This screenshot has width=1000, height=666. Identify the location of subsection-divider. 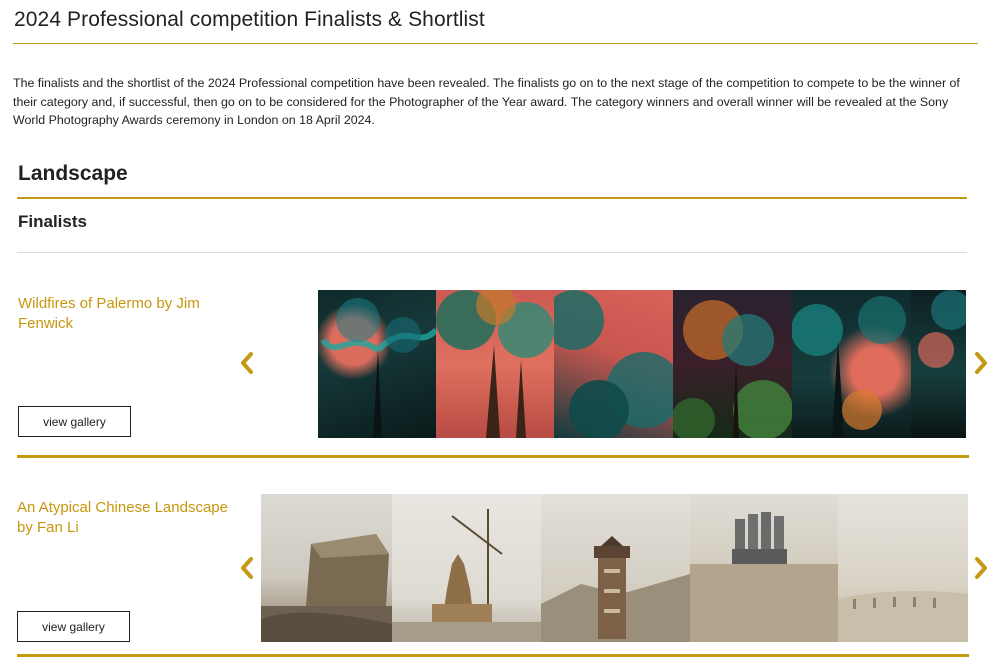
(492, 252).